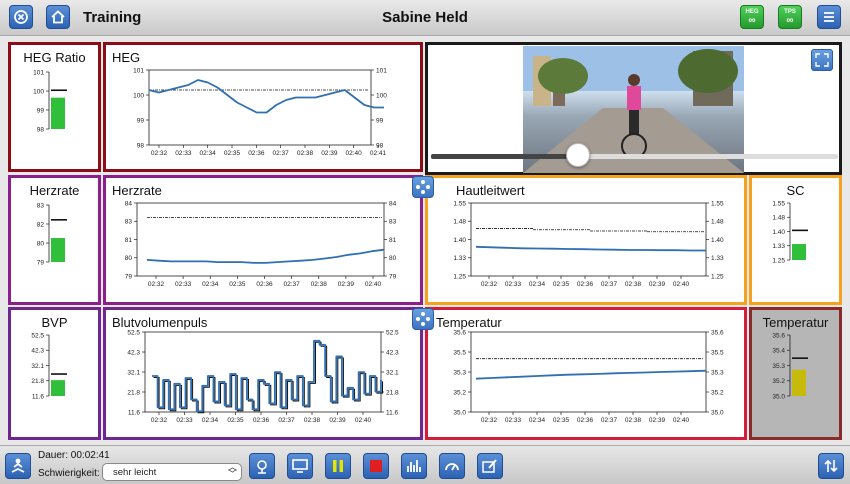 The image size is (850, 484). What do you see at coordinates (717, 258) in the screenshot?
I see `y-tick-label: 1.33` at bounding box center [717, 258].